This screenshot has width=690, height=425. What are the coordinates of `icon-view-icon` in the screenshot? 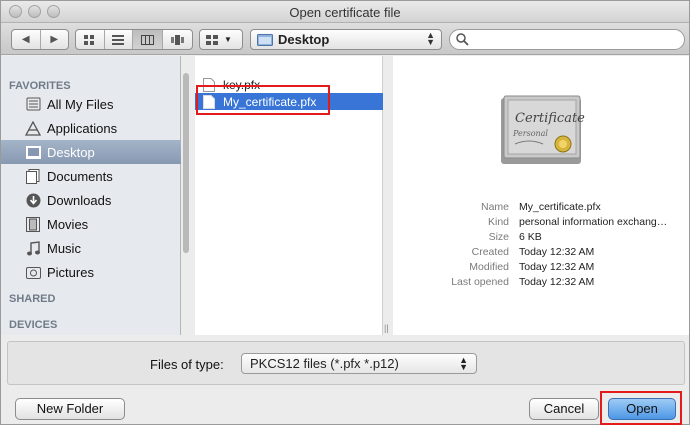 It's located at (89, 39).